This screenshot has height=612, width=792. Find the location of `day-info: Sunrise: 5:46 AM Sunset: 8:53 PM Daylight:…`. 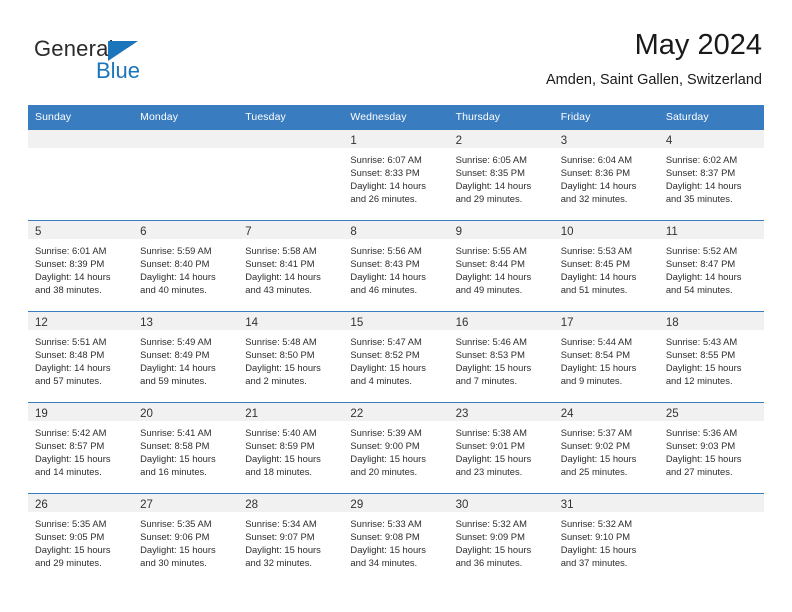

day-info: Sunrise: 5:46 AM Sunset: 8:53 PM Daylight:… is located at coordinates (501, 358).